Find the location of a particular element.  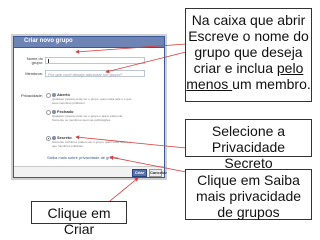

callout-underlined-text: pelo is located at coordinates (290, 68).